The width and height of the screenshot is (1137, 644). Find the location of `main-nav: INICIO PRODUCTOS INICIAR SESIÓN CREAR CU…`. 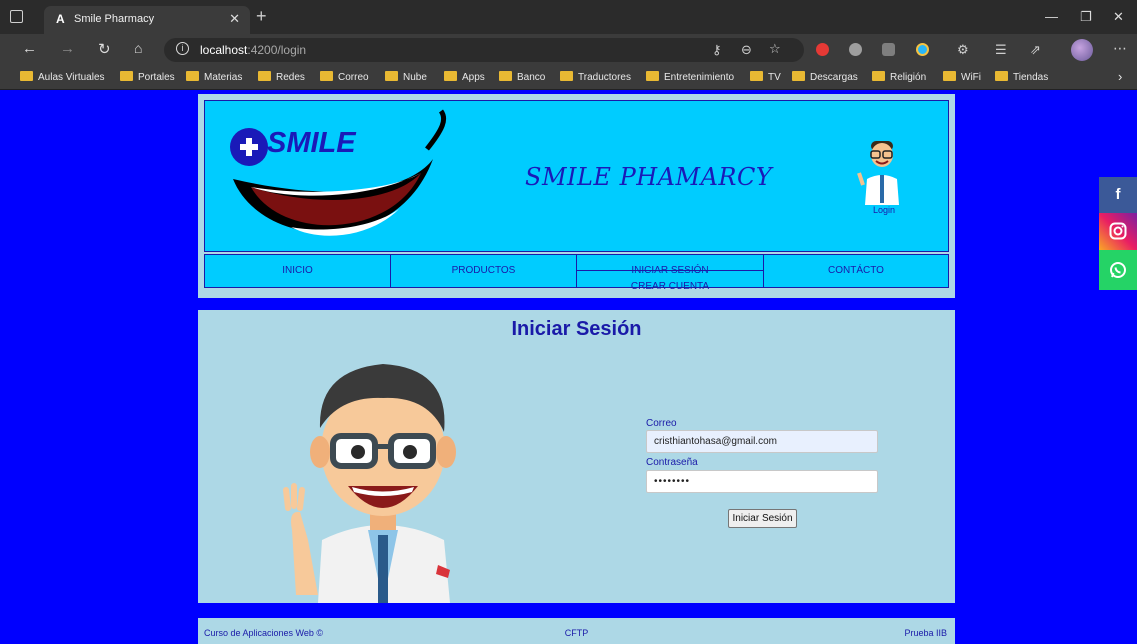

main-nav: INICIO PRODUCTOS INICIAR SESIÓN CREAR CU… is located at coordinates (576, 273).